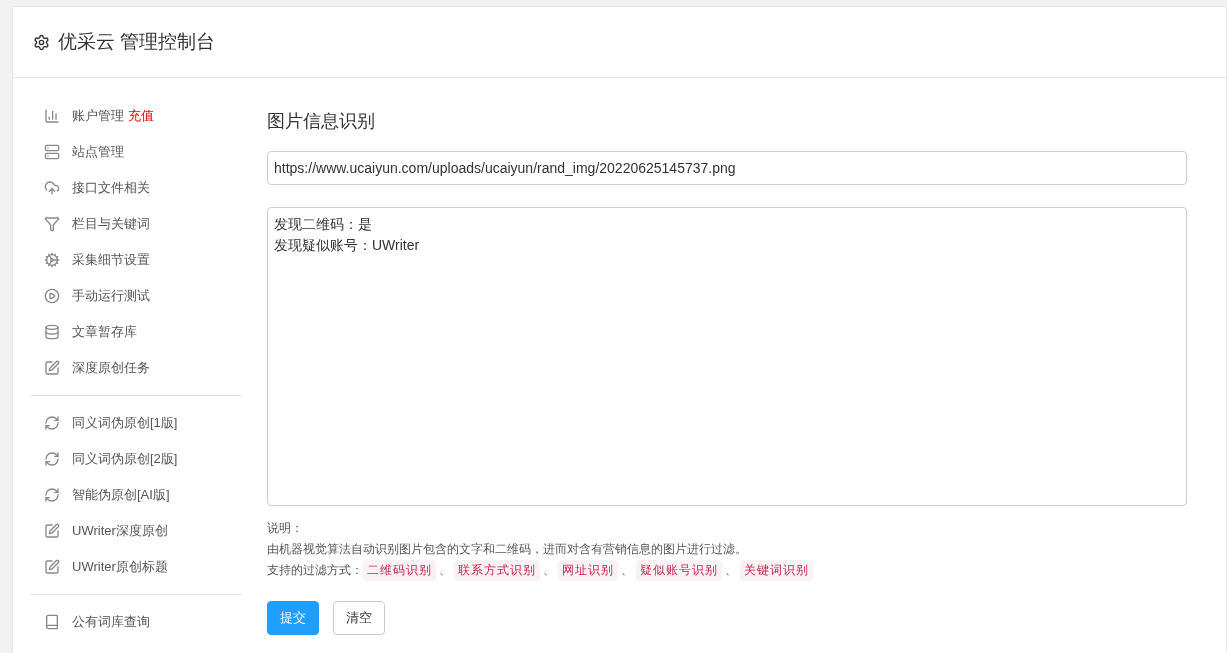 This screenshot has width=1227, height=653. I want to click on sidebar-item: 公有词库查询, so click(136, 622).